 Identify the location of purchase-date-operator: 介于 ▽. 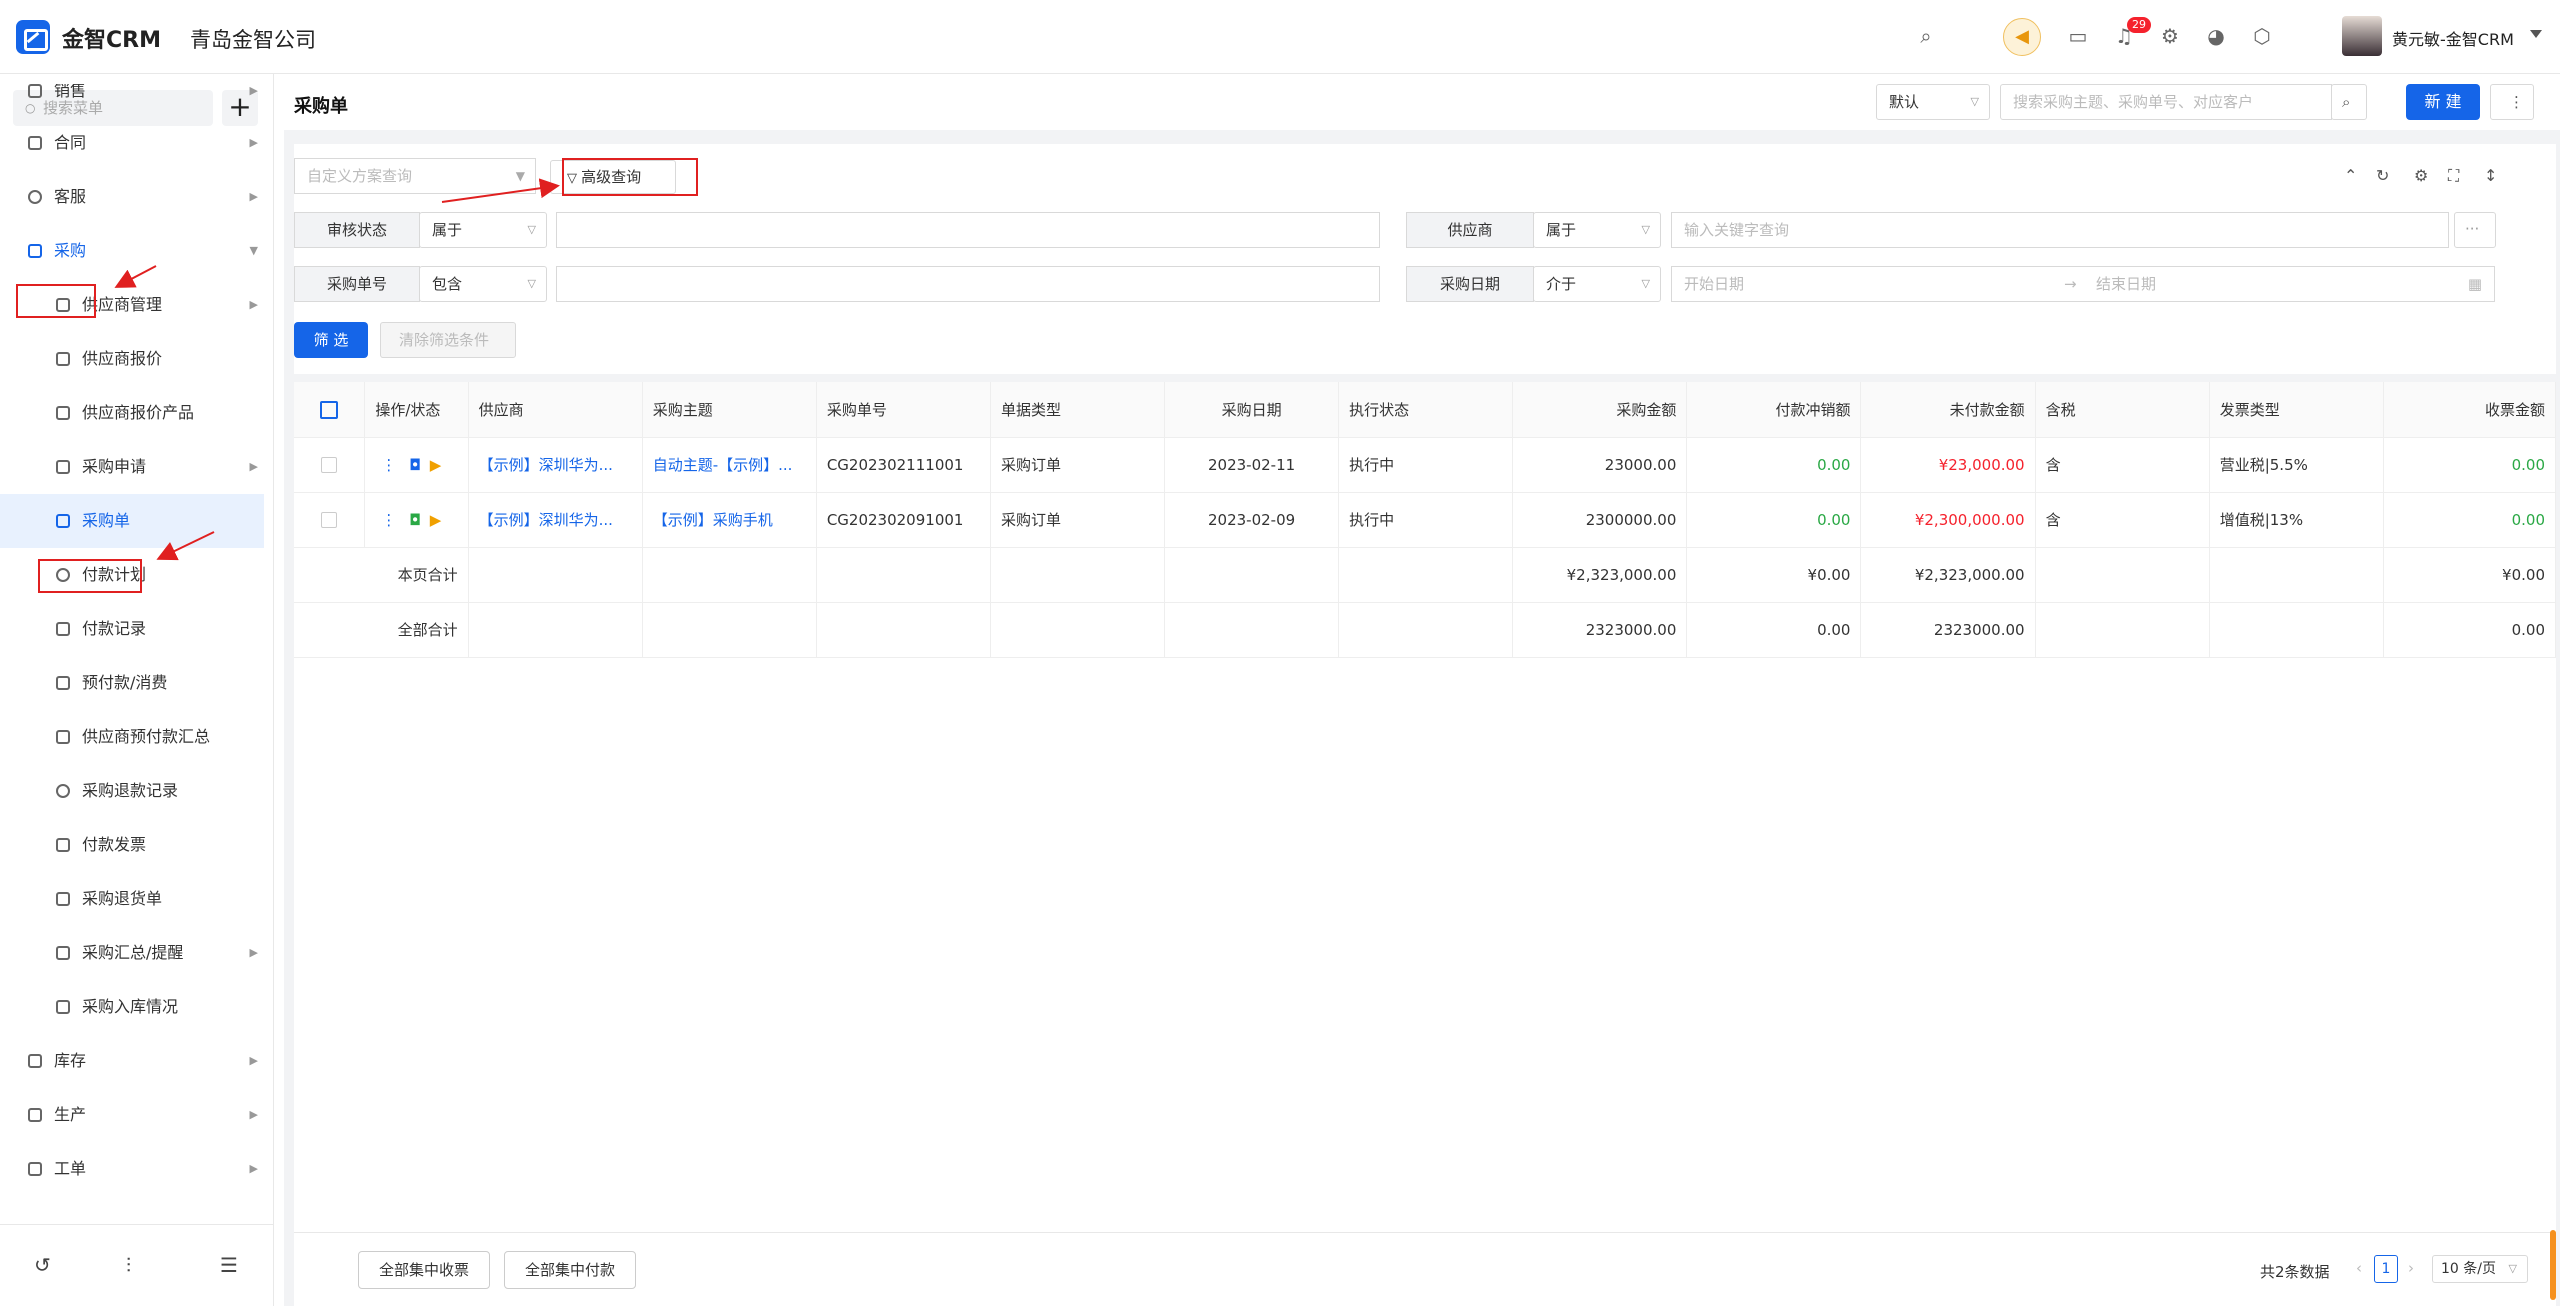
(1597, 284).